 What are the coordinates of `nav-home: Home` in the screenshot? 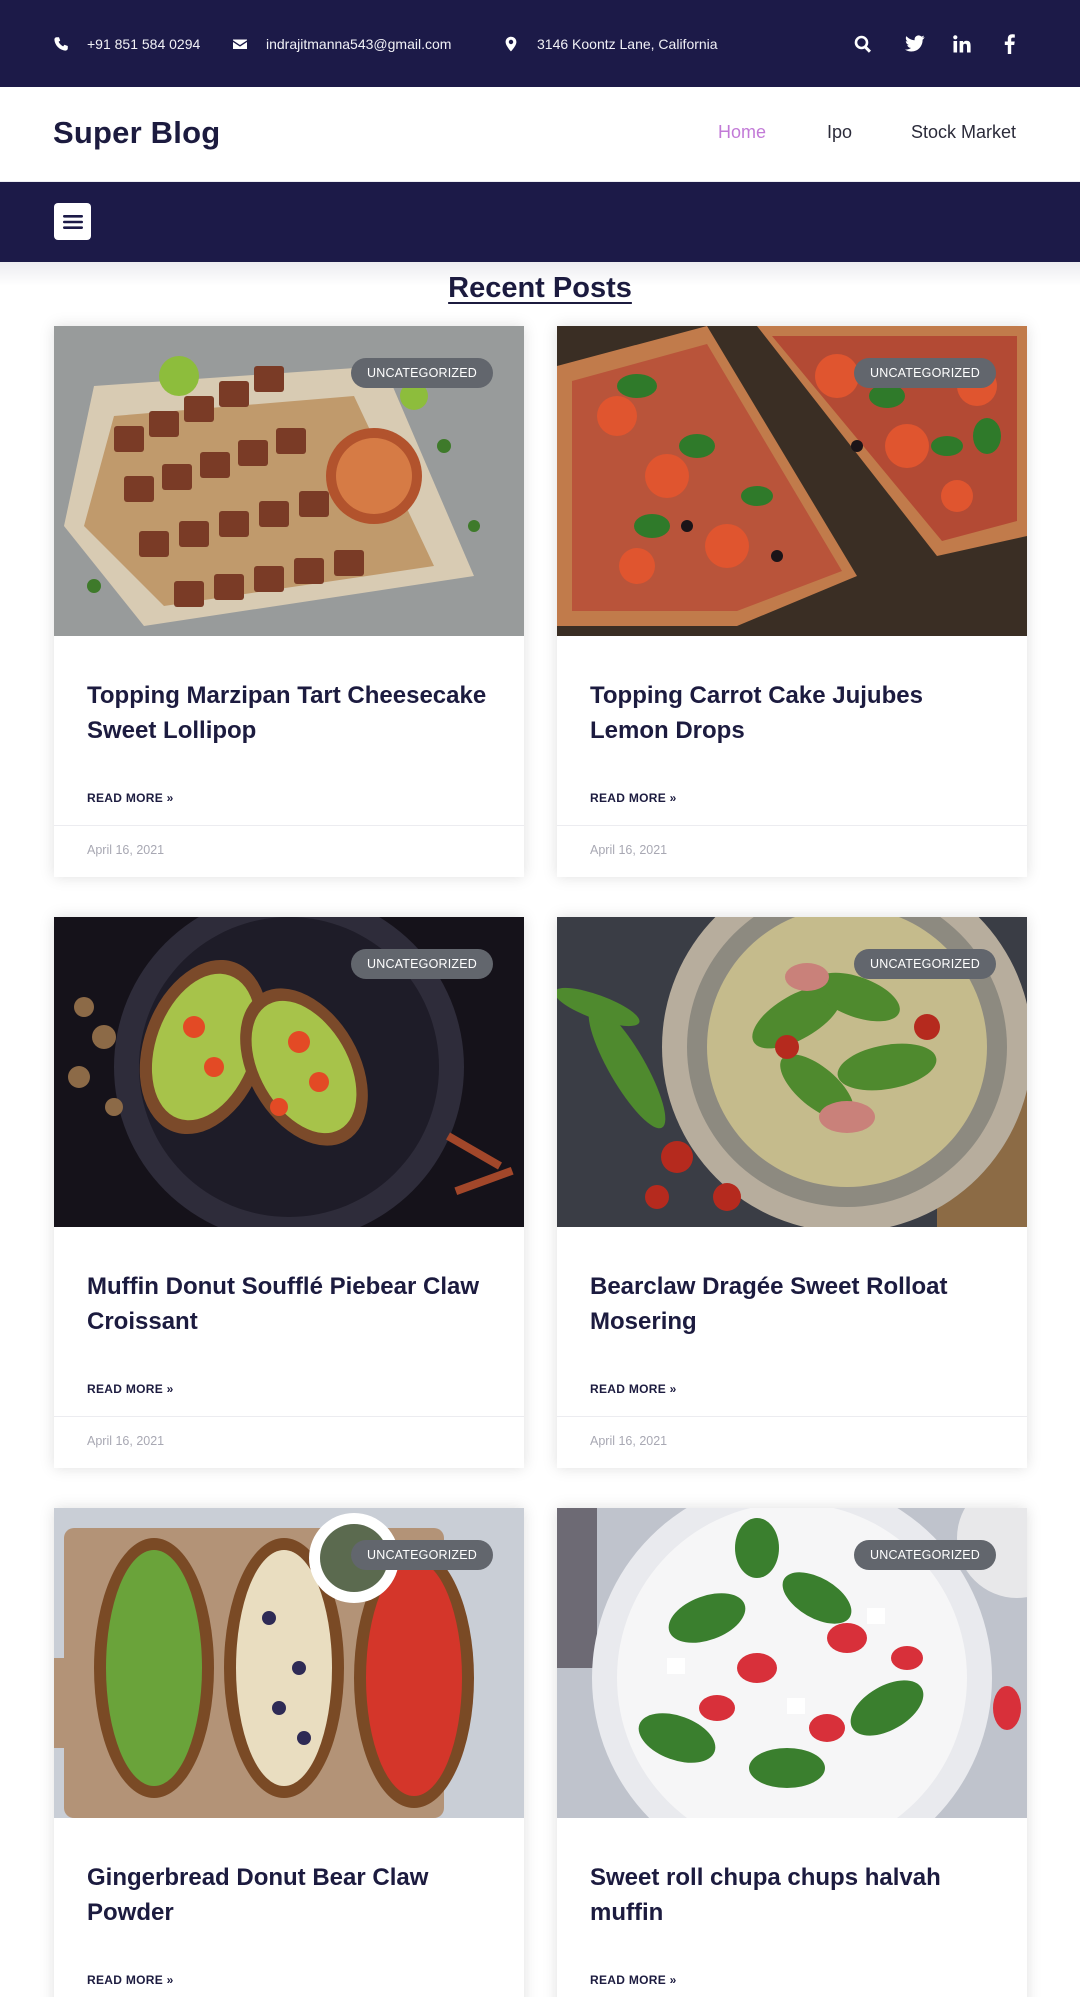 It's located at (742, 132).